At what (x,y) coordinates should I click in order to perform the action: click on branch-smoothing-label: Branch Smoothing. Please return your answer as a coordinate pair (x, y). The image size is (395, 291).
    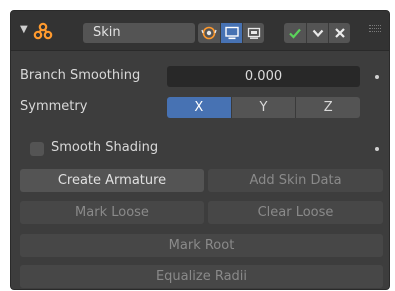
    Looking at the image, I should click on (80, 75).